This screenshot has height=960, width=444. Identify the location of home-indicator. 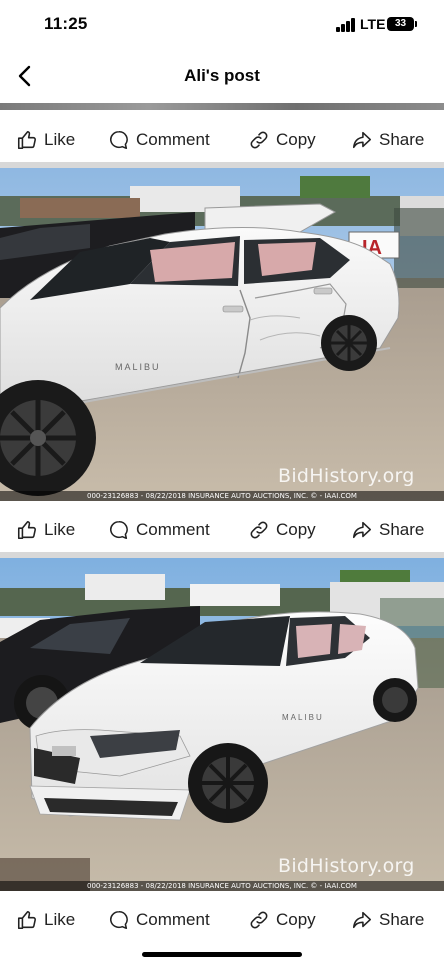
(222, 954).